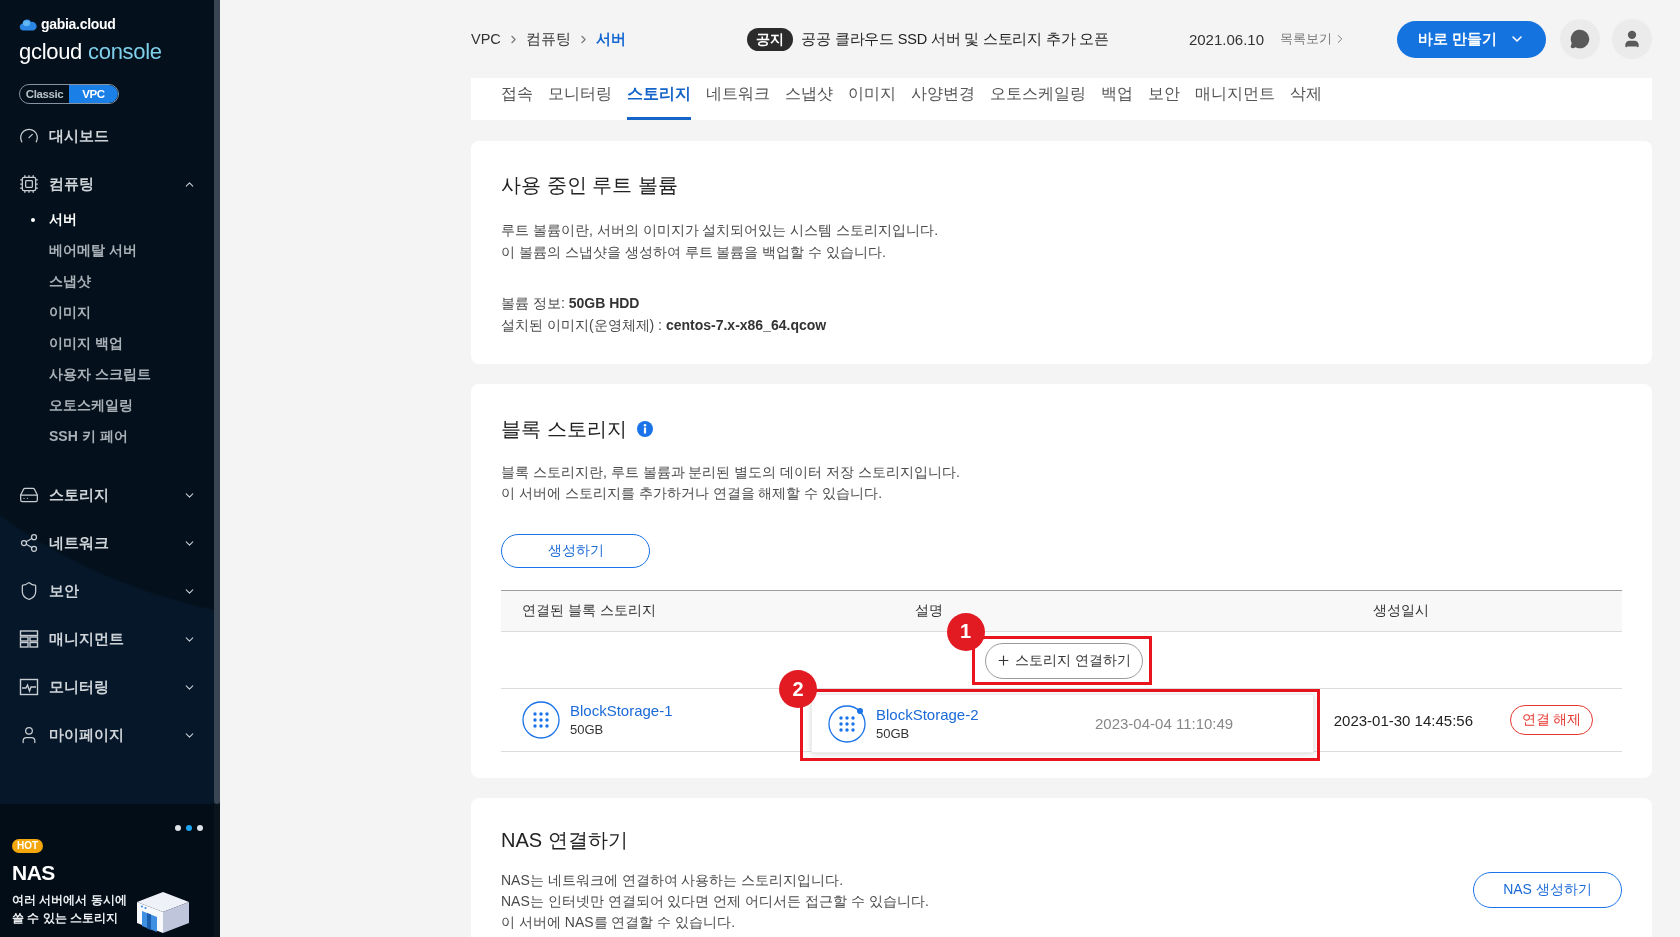 This screenshot has height=937, width=1680. I want to click on tab: 이미지, so click(872, 99).